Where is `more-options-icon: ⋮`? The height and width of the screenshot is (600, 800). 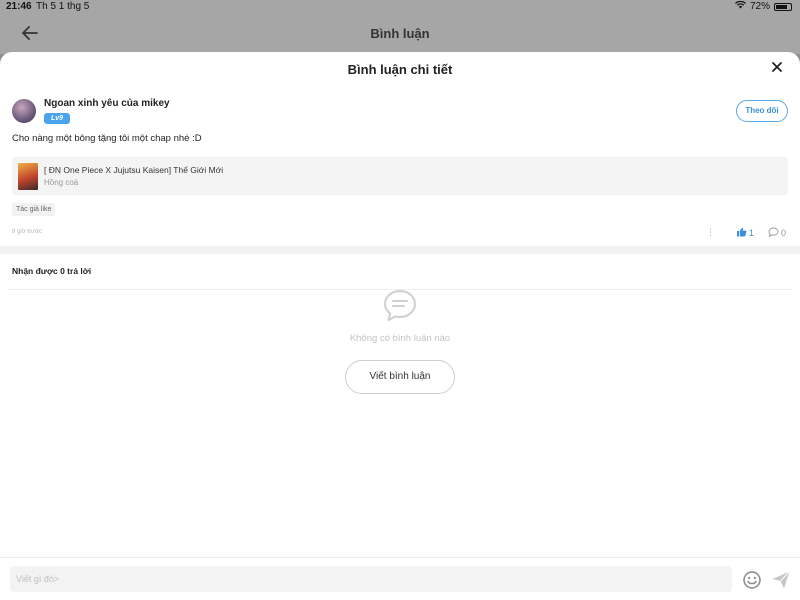 more-options-icon: ⋮ is located at coordinates (710, 232).